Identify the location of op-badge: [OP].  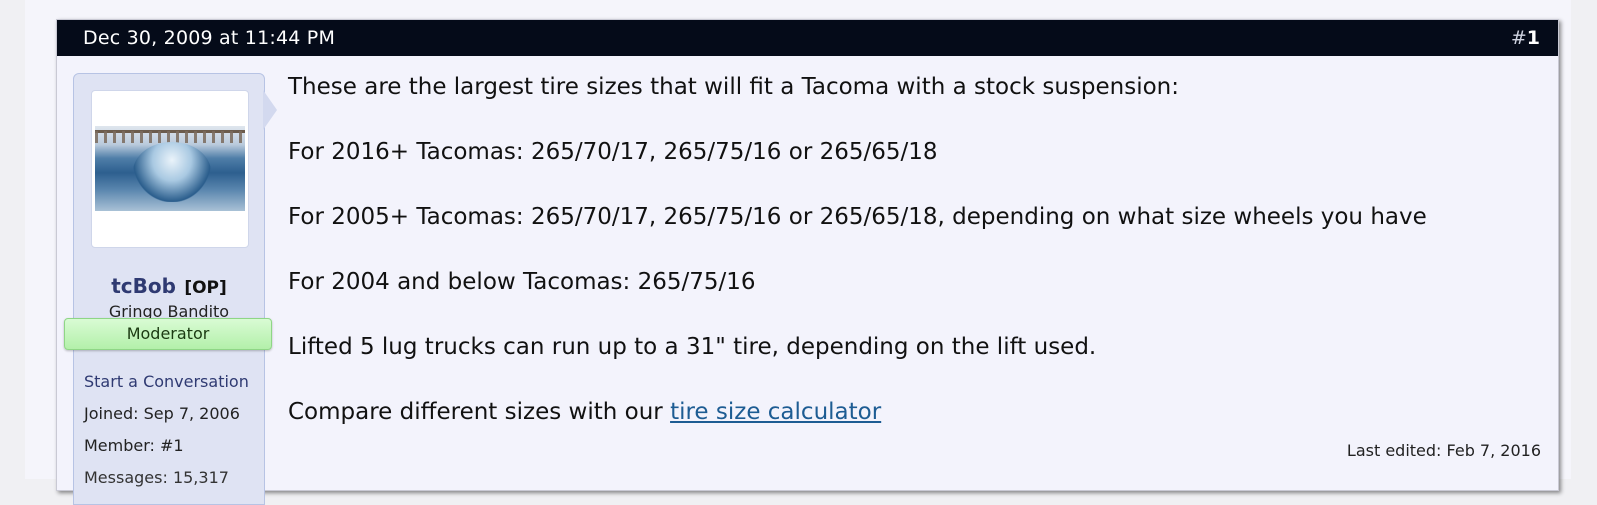
(205, 288).